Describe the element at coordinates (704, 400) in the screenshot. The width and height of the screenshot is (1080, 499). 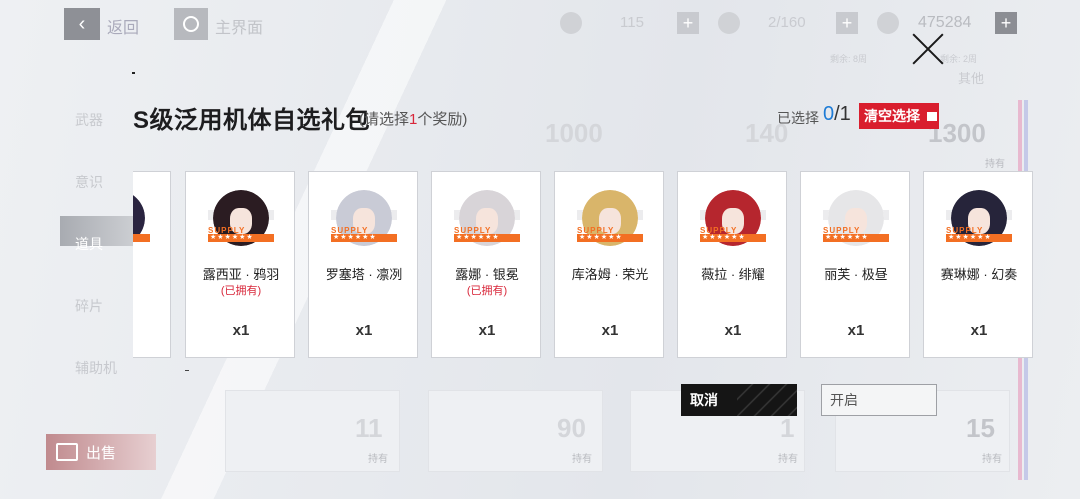
I see `cancel-label: 取消` at that location.